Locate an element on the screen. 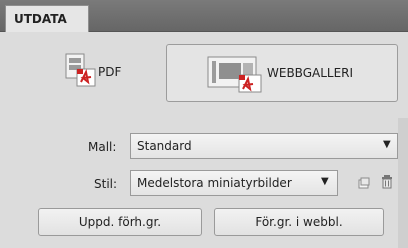 The width and height of the screenshot is (408, 248). pdf-document-icon is located at coordinates (80, 70).